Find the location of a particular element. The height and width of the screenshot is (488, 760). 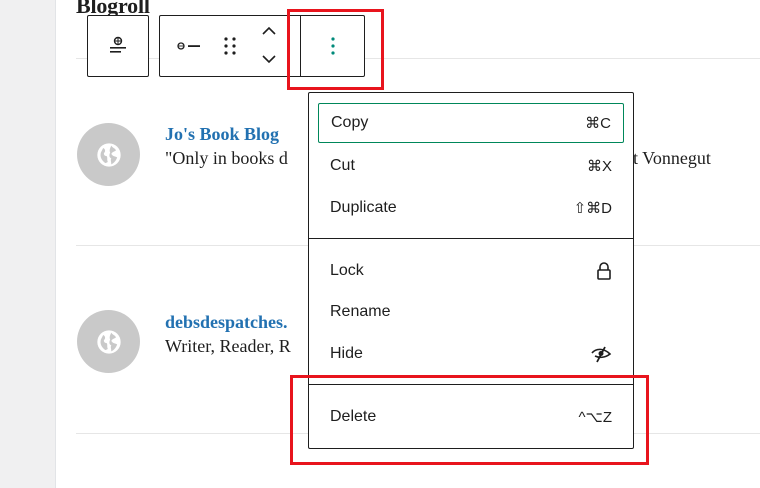

drag-handle is located at coordinates (230, 46).